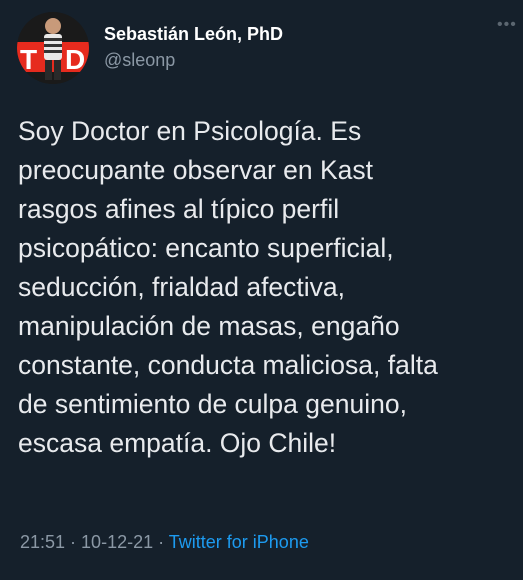 The height and width of the screenshot is (580, 523). Describe the element at coordinates (212, 404) in the screenshot. I see `tweet-text-line: de sentimiento de culpa genuino,` at that location.